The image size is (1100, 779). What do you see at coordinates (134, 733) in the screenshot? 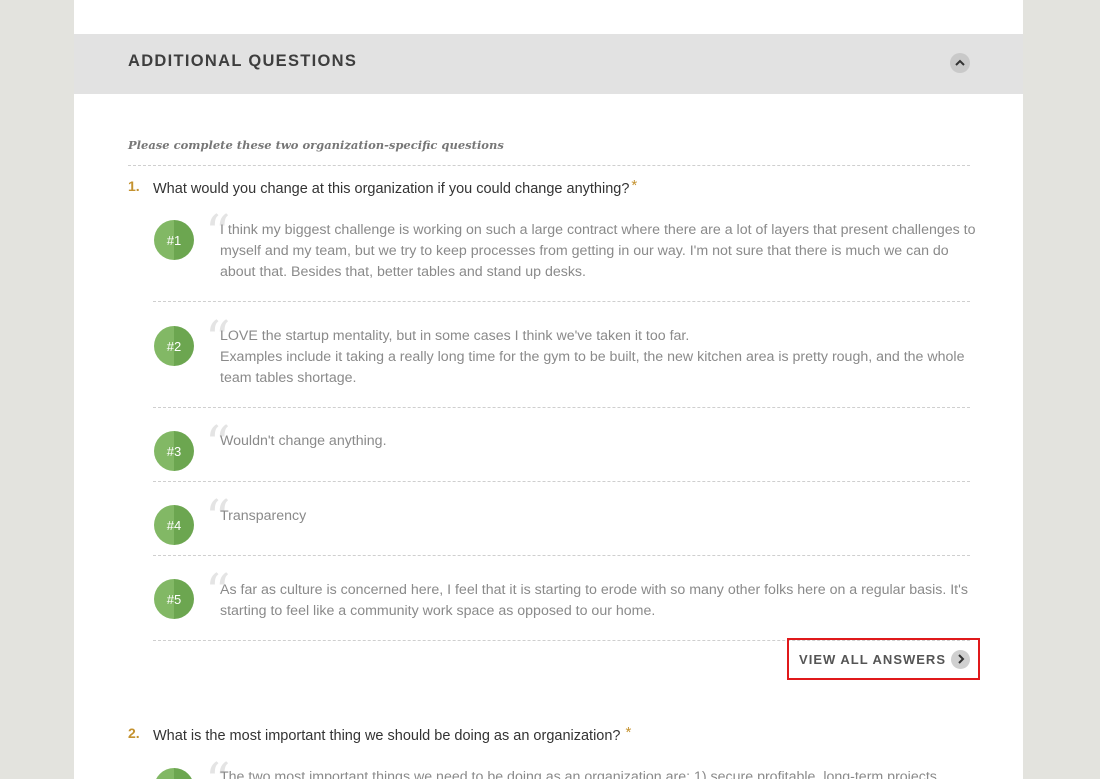
I see `question-number: 2.` at bounding box center [134, 733].